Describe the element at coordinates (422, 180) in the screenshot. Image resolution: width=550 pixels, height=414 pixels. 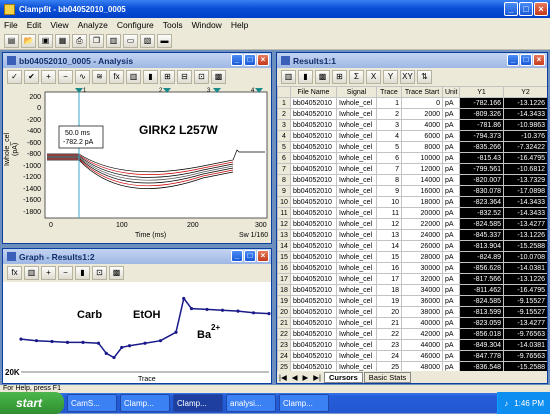
I see `table-cell: 14000` at that location.